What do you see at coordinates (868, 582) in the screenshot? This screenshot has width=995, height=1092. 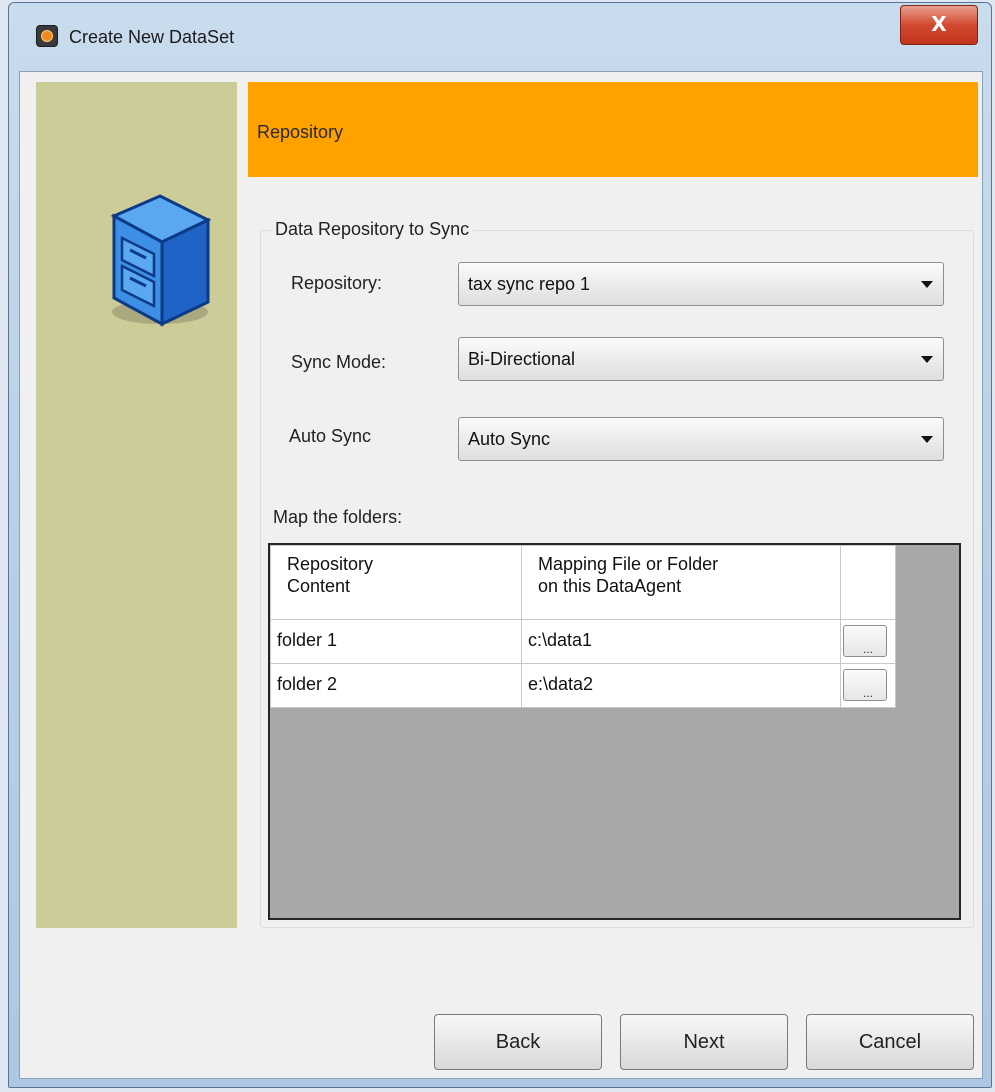 I see `column-header-browse` at bounding box center [868, 582].